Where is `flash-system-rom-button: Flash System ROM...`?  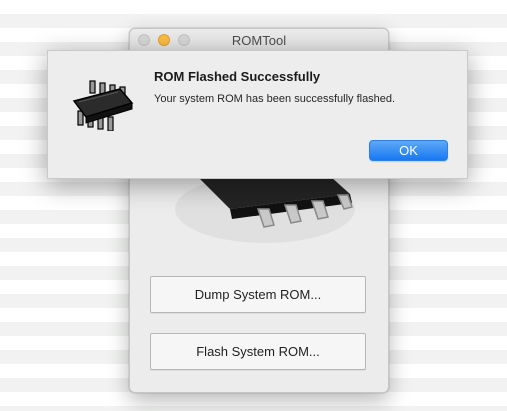 flash-system-rom-button: Flash System ROM... is located at coordinates (258, 351).